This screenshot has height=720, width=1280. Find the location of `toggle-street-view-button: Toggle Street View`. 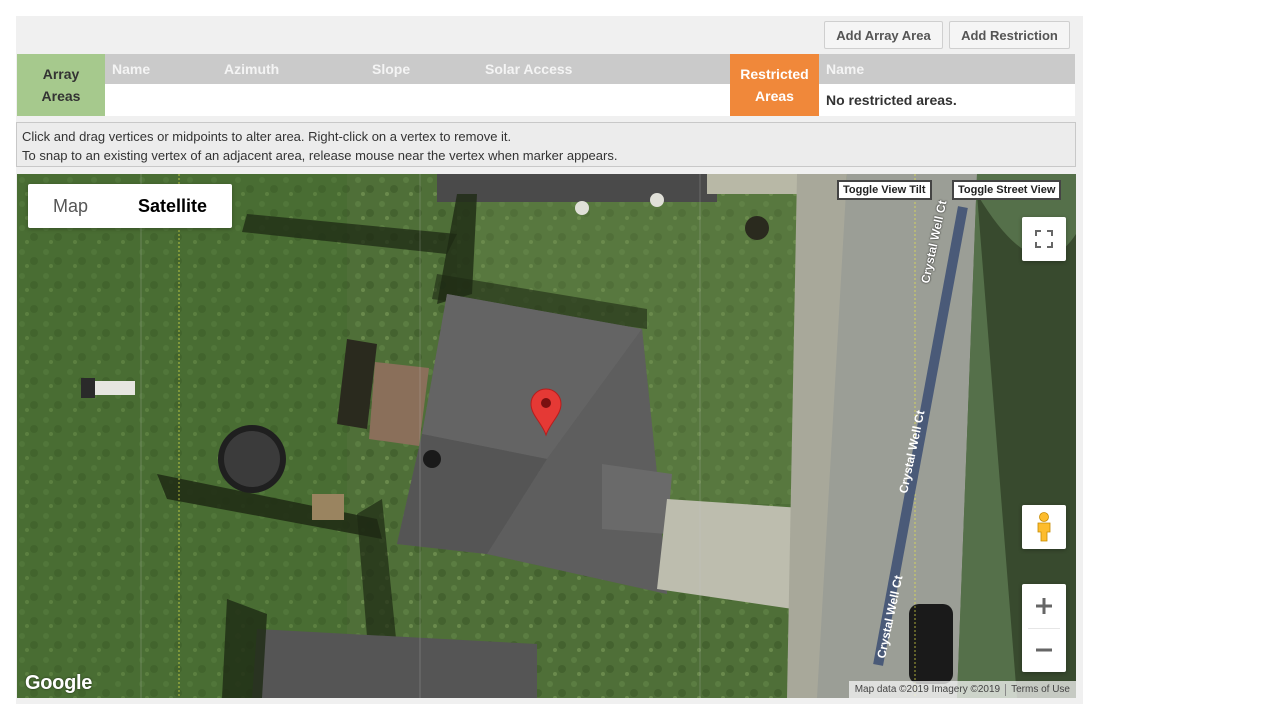

toggle-street-view-button: Toggle Street View is located at coordinates (1007, 190).